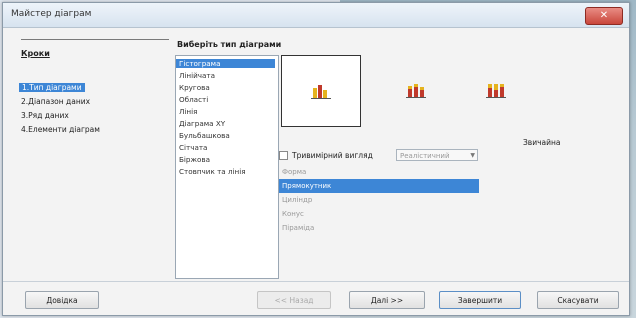  I want to click on steps-heading: Кроки, so click(35, 53).